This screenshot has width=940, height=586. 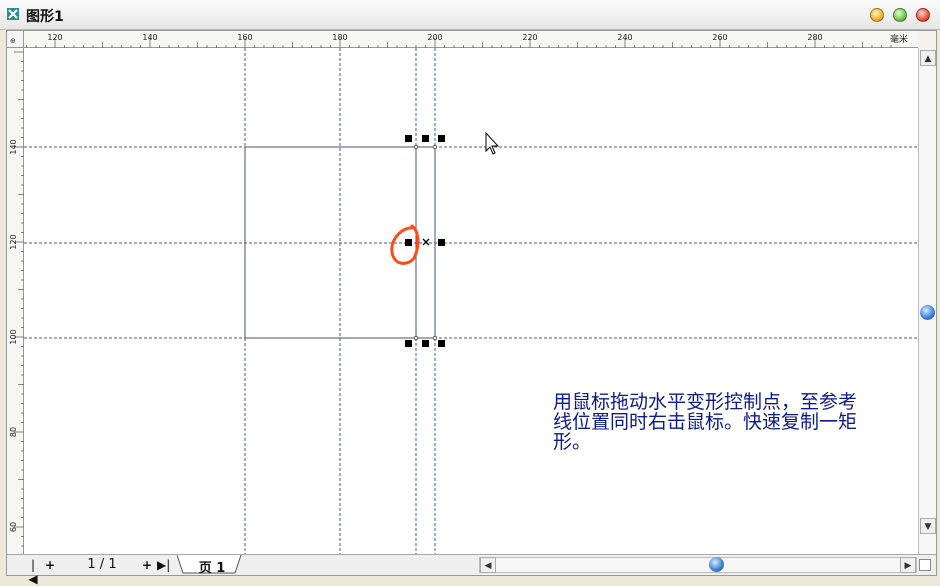 What do you see at coordinates (470, 15) in the screenshot?
I see `title-bar: 图形1` at bounding box center [470, 15].